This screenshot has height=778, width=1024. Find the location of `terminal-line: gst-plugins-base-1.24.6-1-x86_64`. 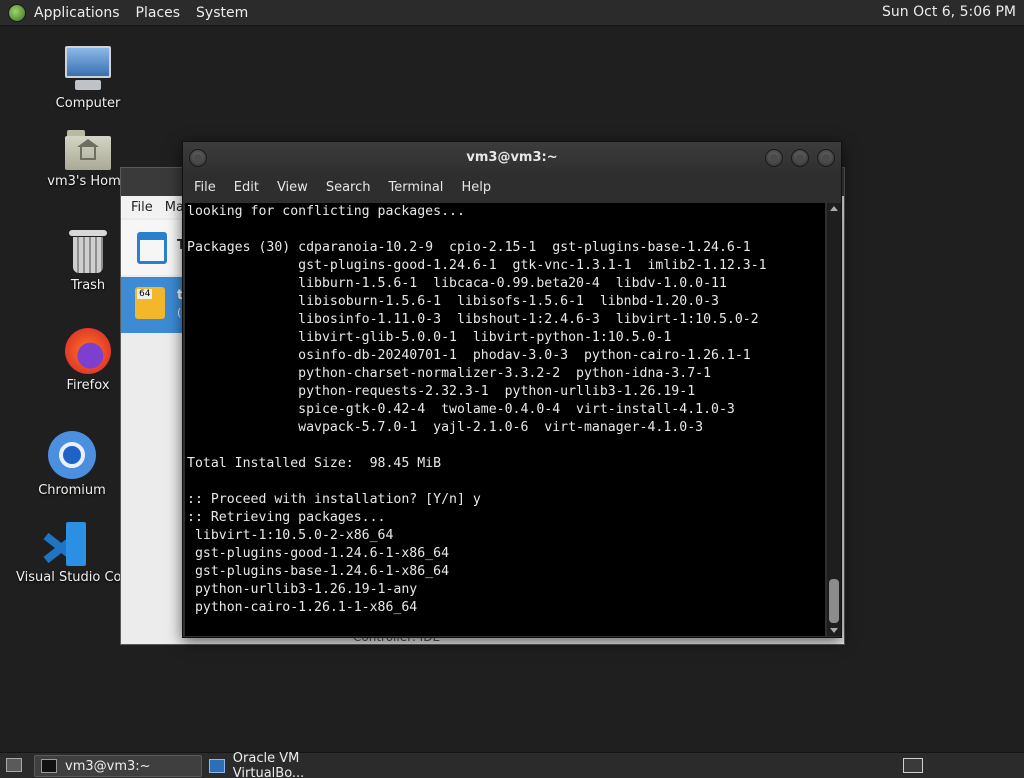

terminal-line: gst-plugins-base-1.24.6-1-x86_64 is located at coordinates (318, 571).